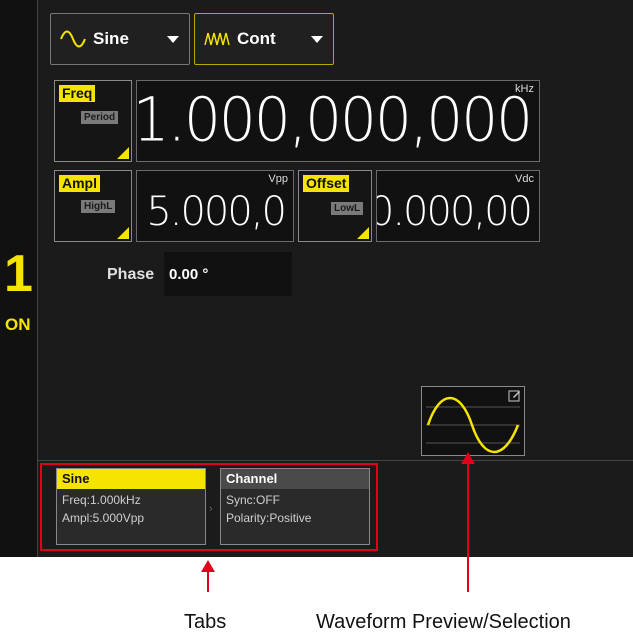 The height and width of the screenshot is (636, 633). Describe the element at coordinates (209, 507) in the screenshot. I see `tabs-highlight-box` at that location.